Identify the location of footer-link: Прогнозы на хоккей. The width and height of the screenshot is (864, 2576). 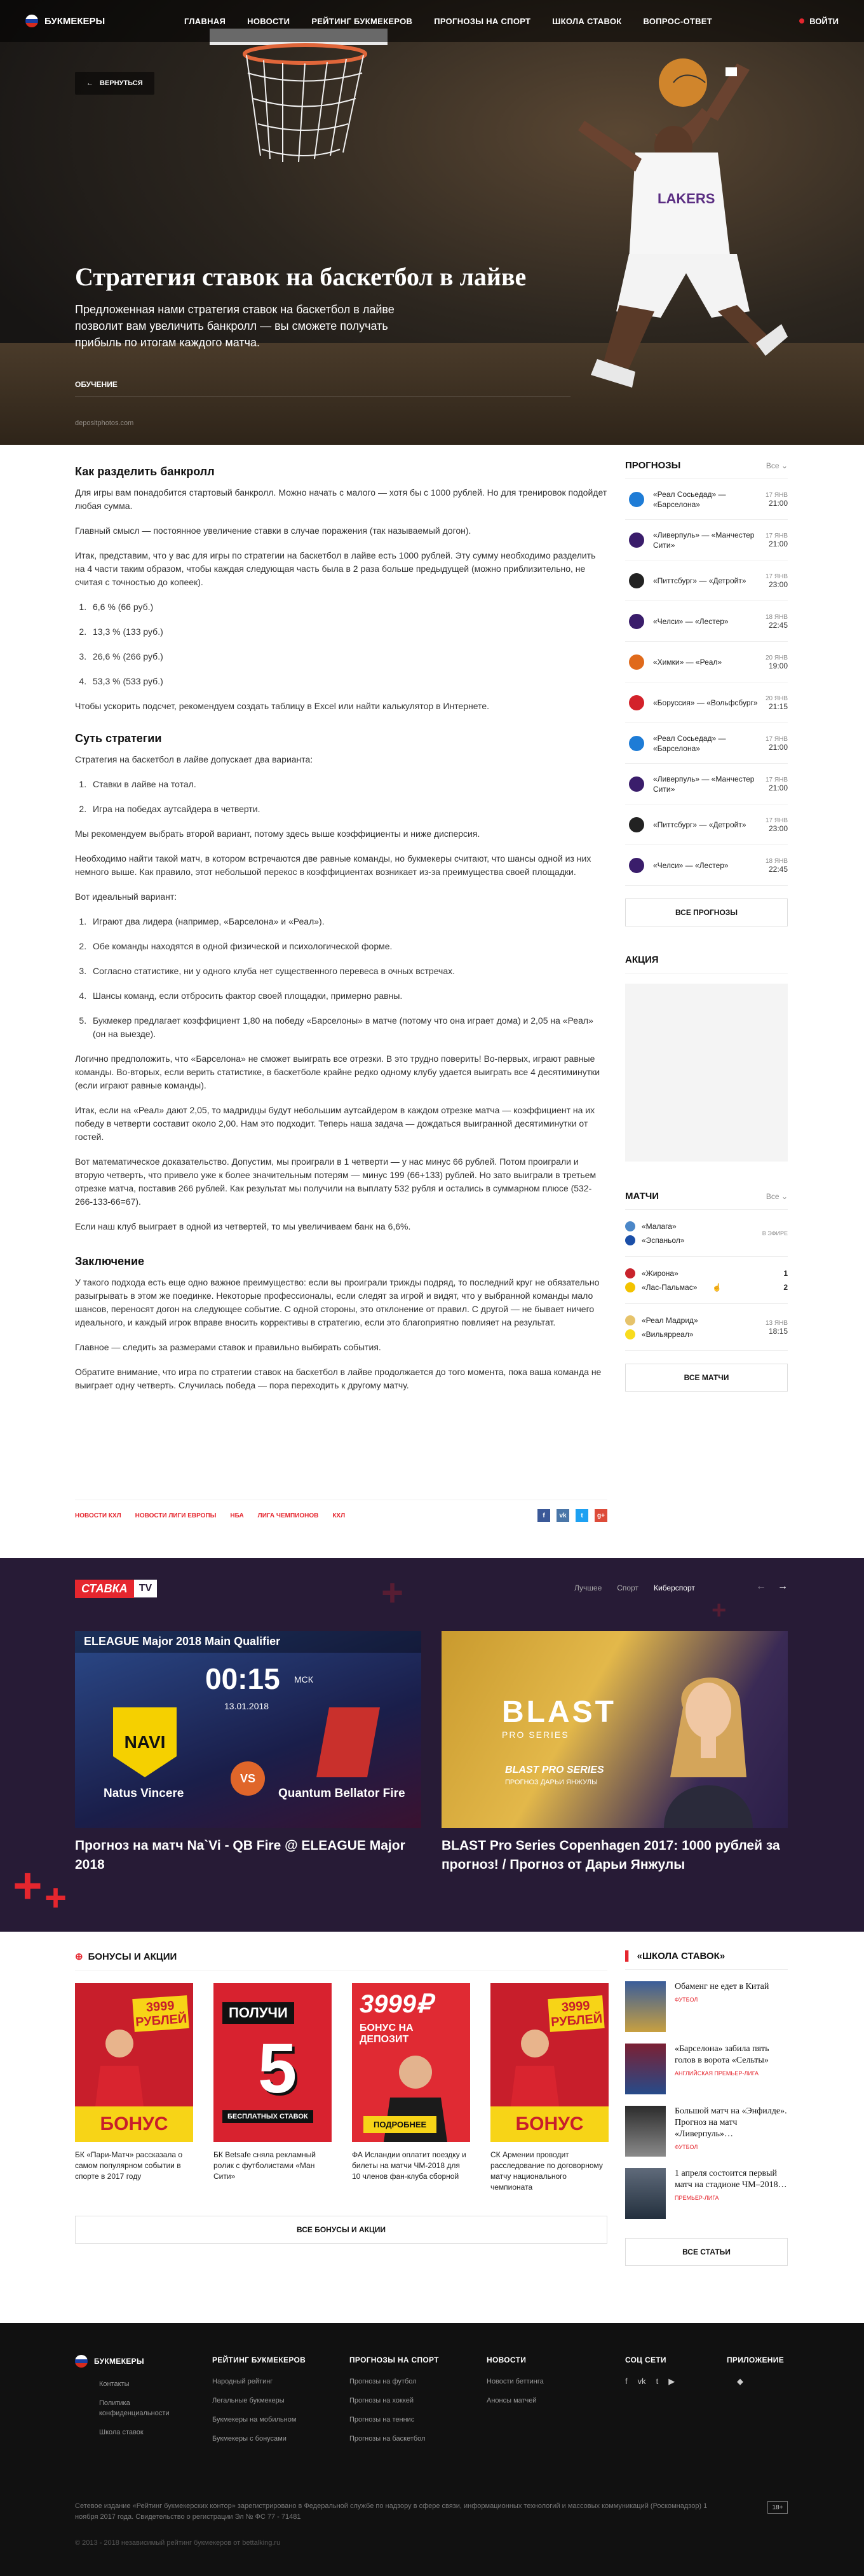
(409, 2401).